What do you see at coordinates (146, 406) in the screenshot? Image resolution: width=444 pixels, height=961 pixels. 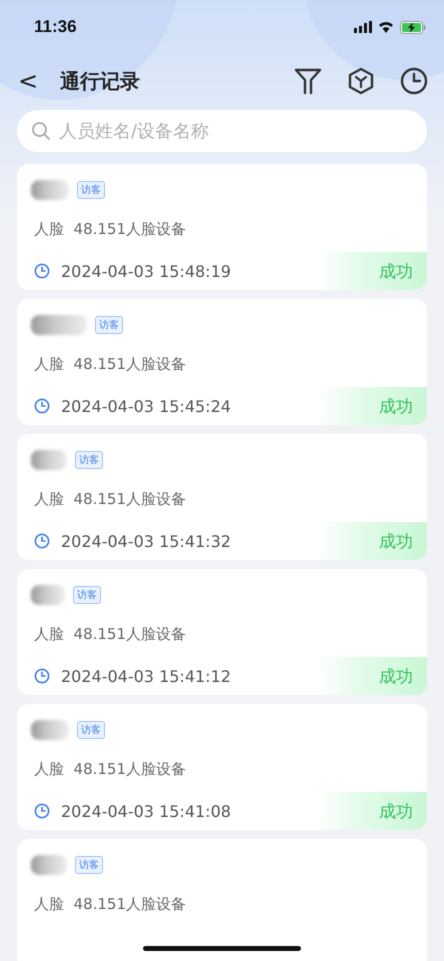 I see `record-time: 2024-04-03 15:45:24` at bounding box center [146, 406].